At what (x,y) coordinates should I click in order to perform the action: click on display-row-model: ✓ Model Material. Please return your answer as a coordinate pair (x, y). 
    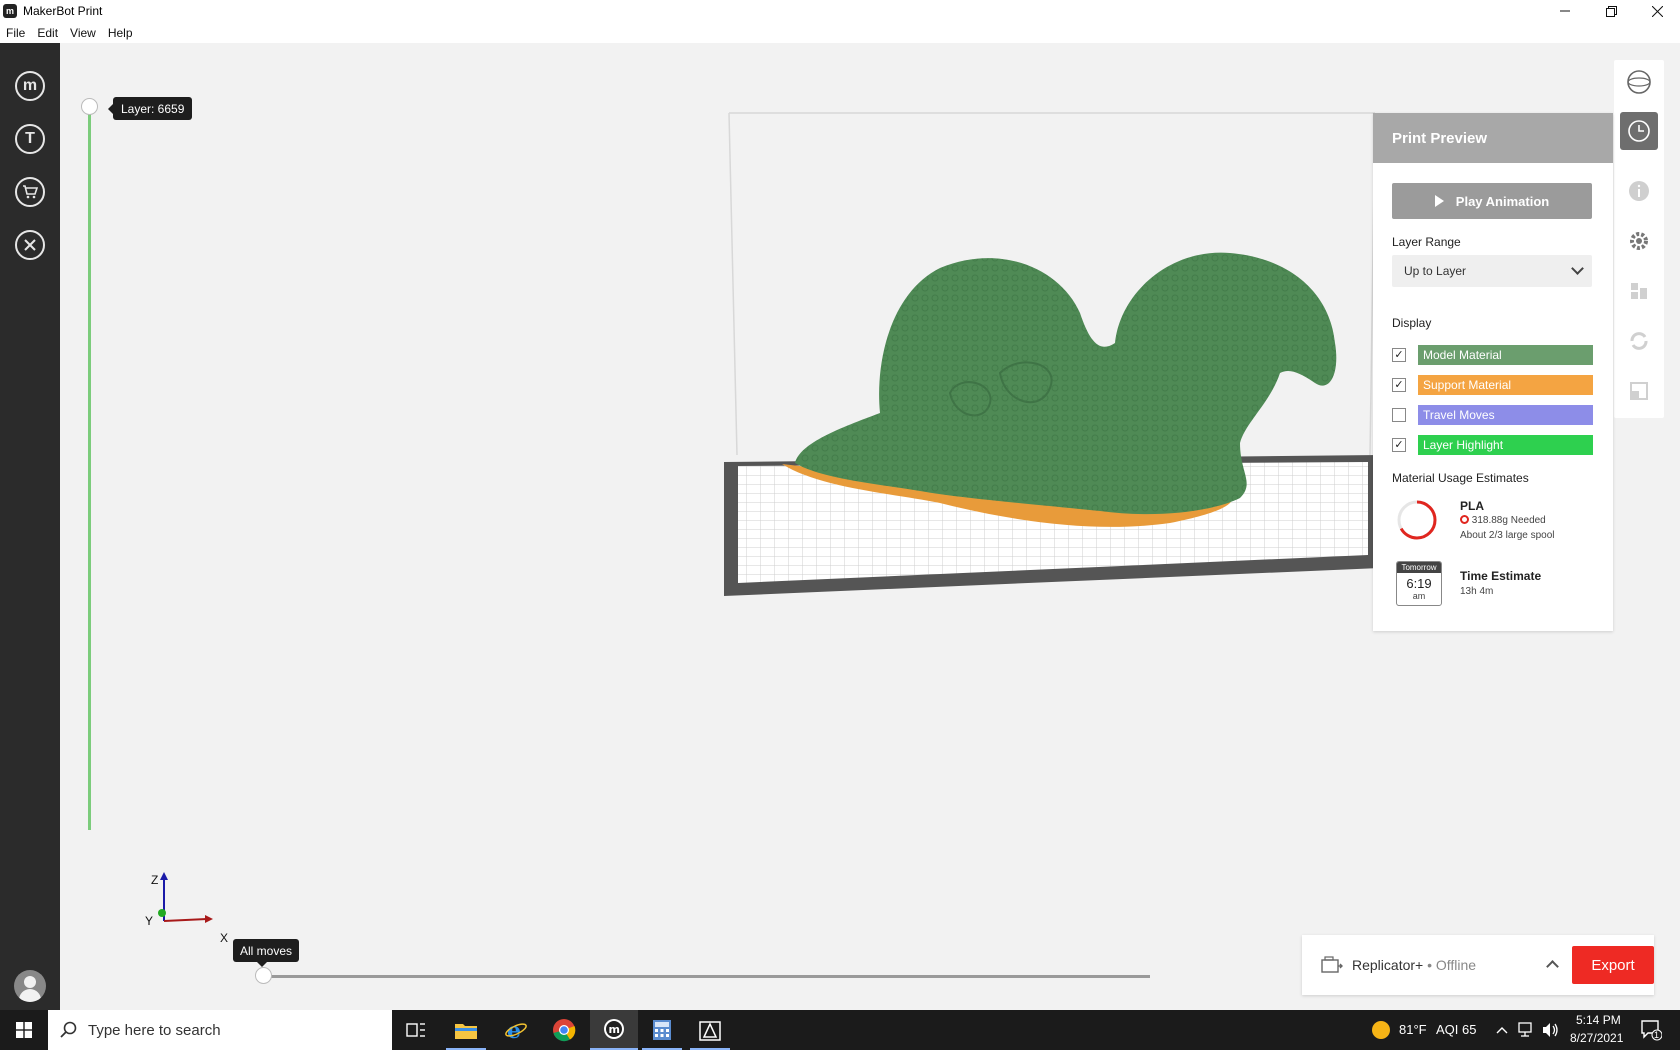
    Looking at the image, I should click on (1492, 355).